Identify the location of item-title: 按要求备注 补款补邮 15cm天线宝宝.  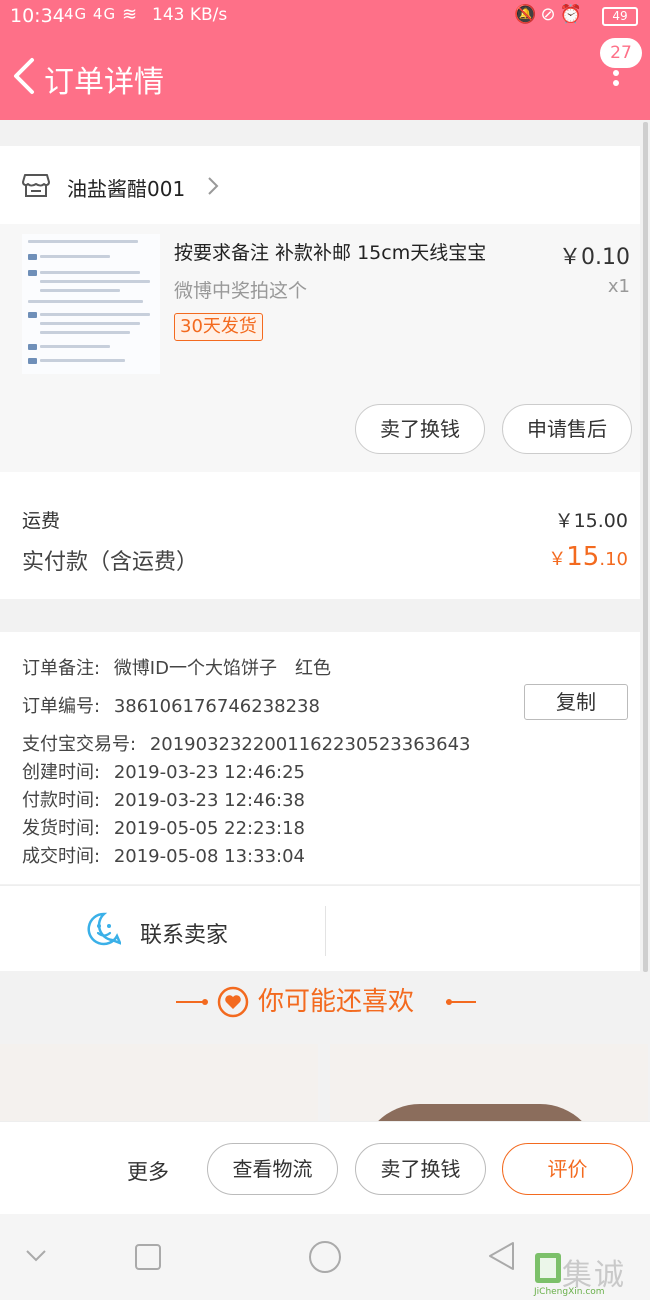
(330, 251).